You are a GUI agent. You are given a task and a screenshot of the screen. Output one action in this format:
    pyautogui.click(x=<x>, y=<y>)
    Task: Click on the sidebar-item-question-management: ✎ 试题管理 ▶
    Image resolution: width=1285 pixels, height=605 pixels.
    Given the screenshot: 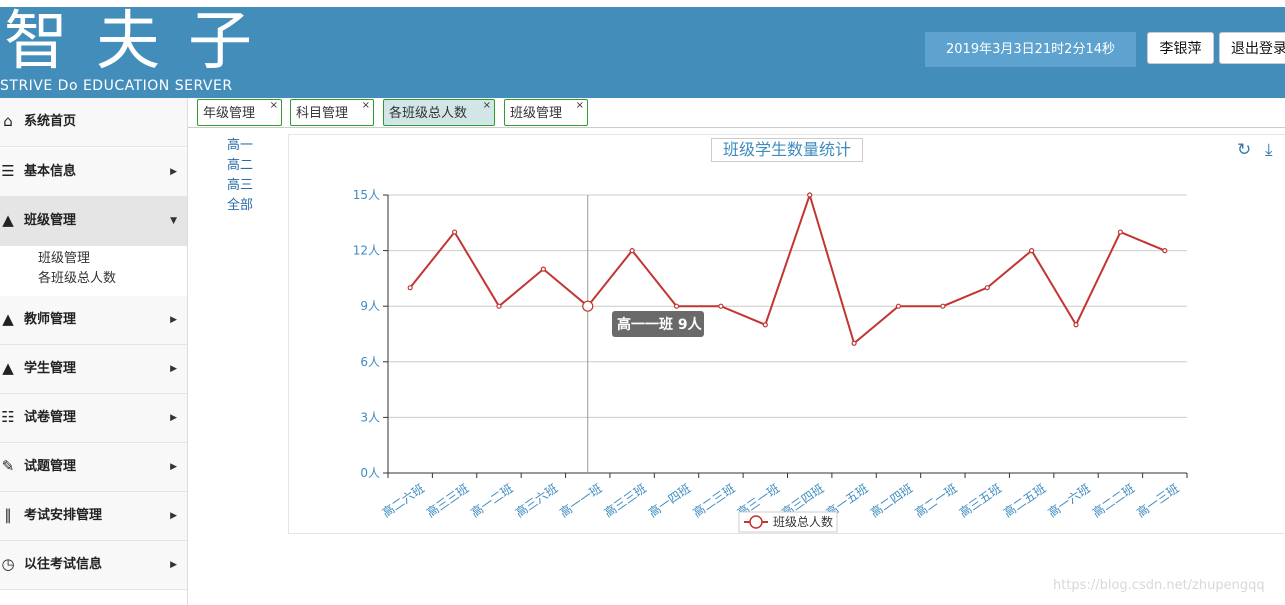 What is the action you would take?
    pyautogui.click(x=93, y=467)
    